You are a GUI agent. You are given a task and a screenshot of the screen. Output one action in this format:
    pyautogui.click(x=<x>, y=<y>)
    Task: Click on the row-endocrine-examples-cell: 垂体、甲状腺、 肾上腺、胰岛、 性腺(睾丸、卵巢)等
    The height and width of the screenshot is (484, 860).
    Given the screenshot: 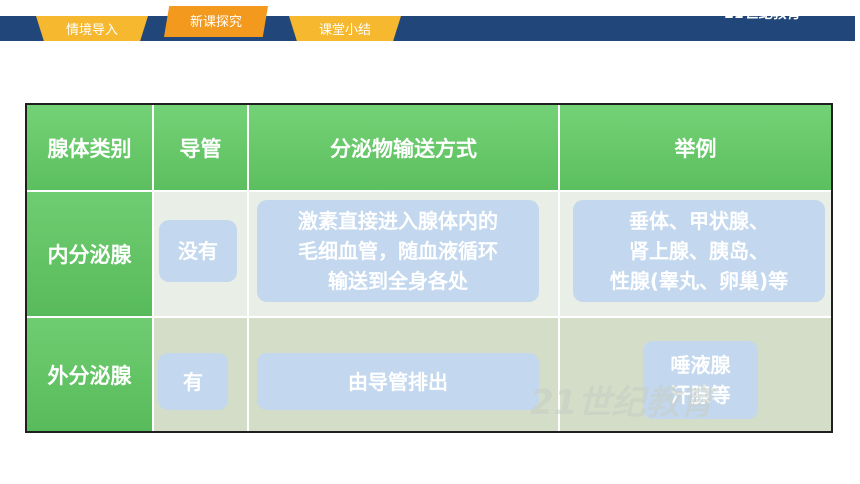 What is the action you would take?
    pyautogui.click(x=695, y=255)
    